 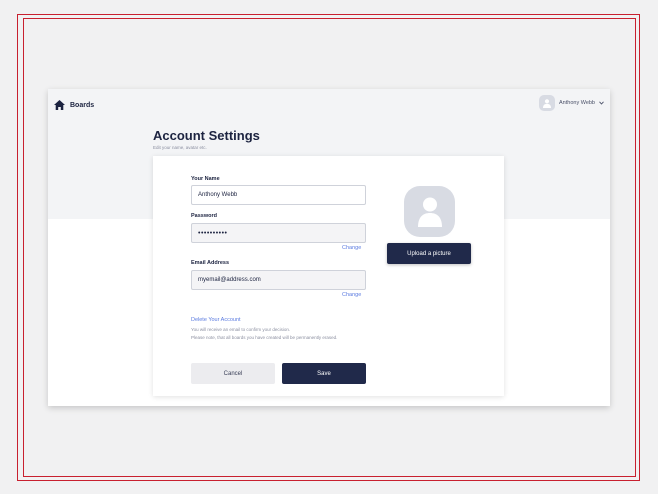 I want to click on name-field: Anthony Webb, so click(x=278, y=195).